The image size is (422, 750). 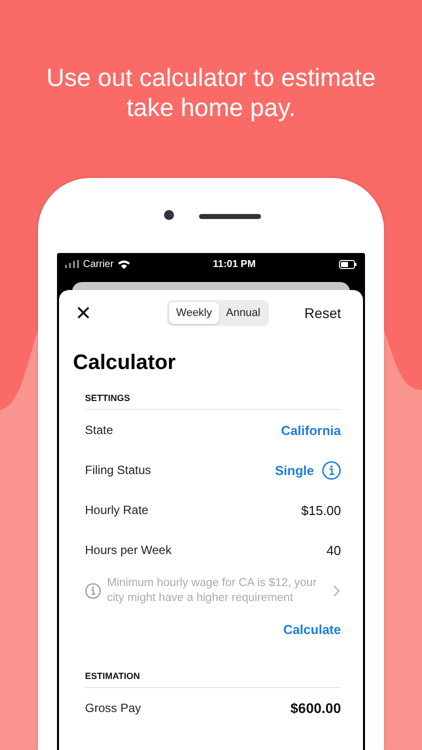 What do you see at coordinates (99, 430) in the screenshot?
I see `setting-label: State` at bounding box center [99, 430].